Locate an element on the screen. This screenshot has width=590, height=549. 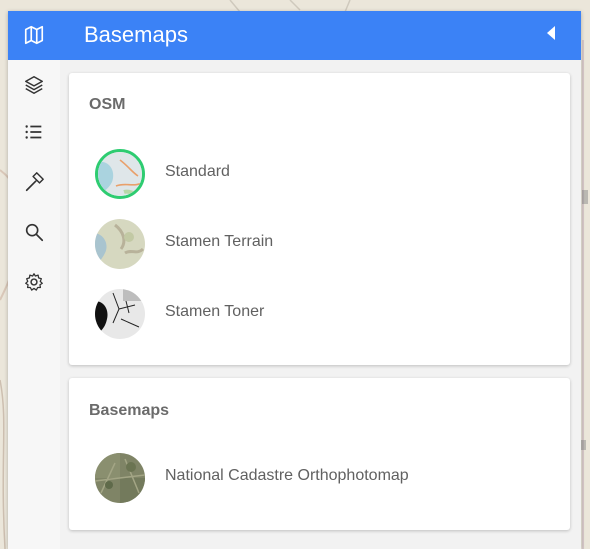
stamen-toner-thumbnail is located at coordinates (120, 314).